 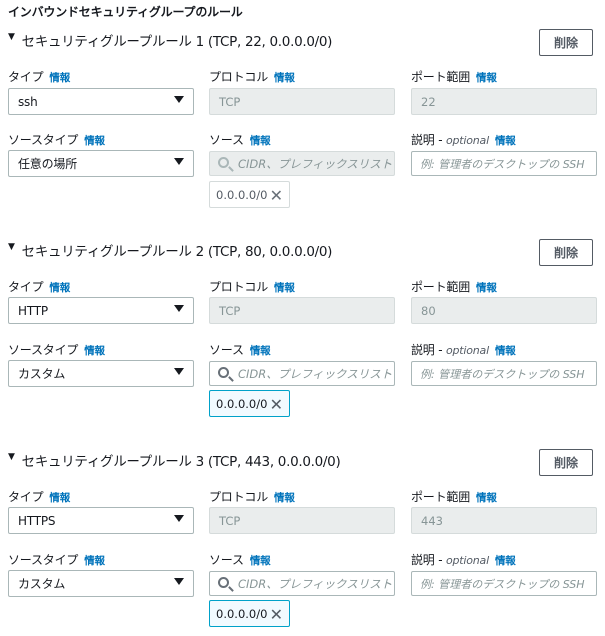 I want to click on rule-header: ▼ セキュリティグループルール 1 (TCP, 22, 0.0.0.0/0), so click(x=170, y=40).